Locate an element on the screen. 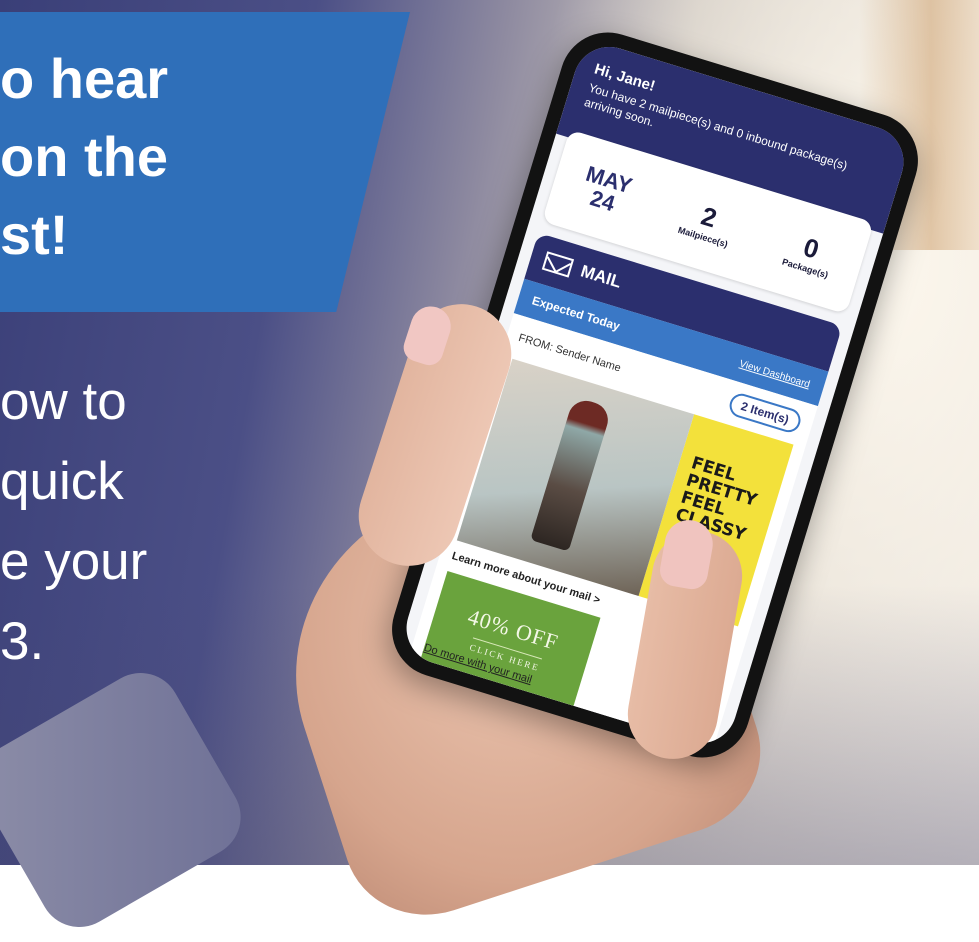 This screenshot has height=942, width=979. packages-stat: 0 Package(s) is located at coordinates (809, 253).